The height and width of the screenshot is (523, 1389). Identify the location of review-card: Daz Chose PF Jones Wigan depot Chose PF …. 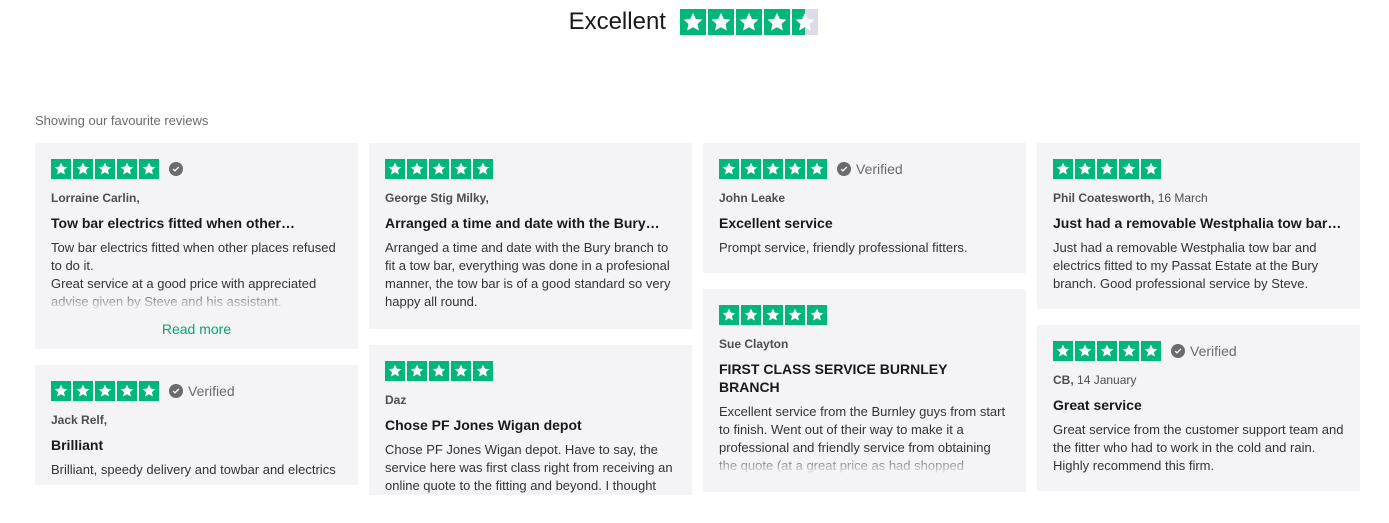
(530, 420).